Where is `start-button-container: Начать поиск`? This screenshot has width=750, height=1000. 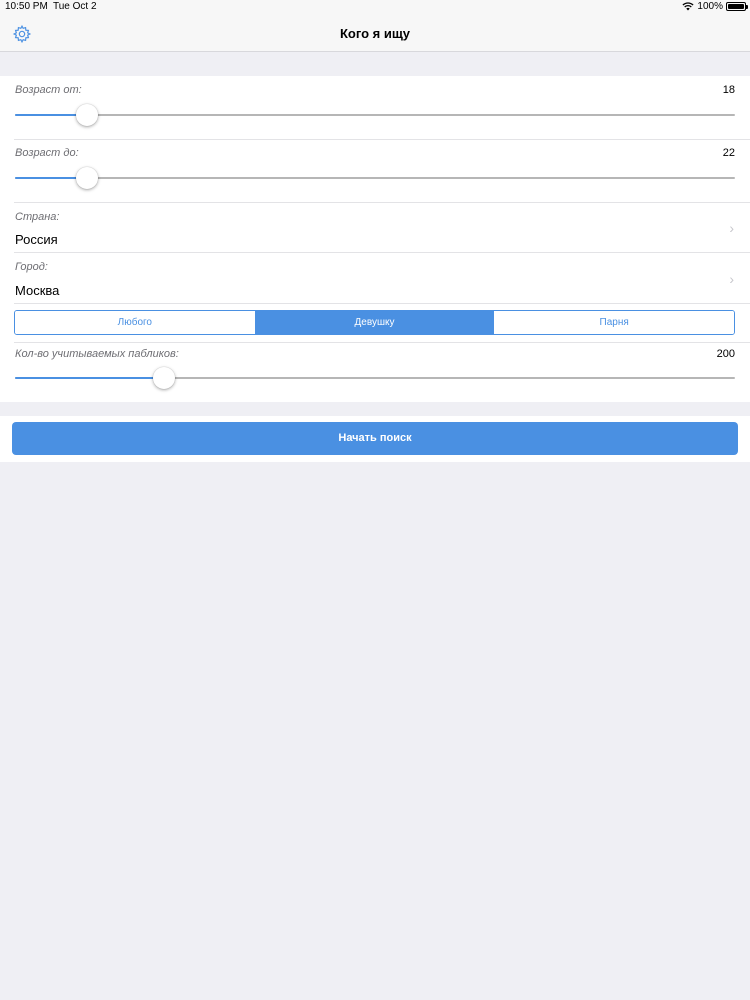 start-button-container: Начать поиск is located at coordinates (375, 439).